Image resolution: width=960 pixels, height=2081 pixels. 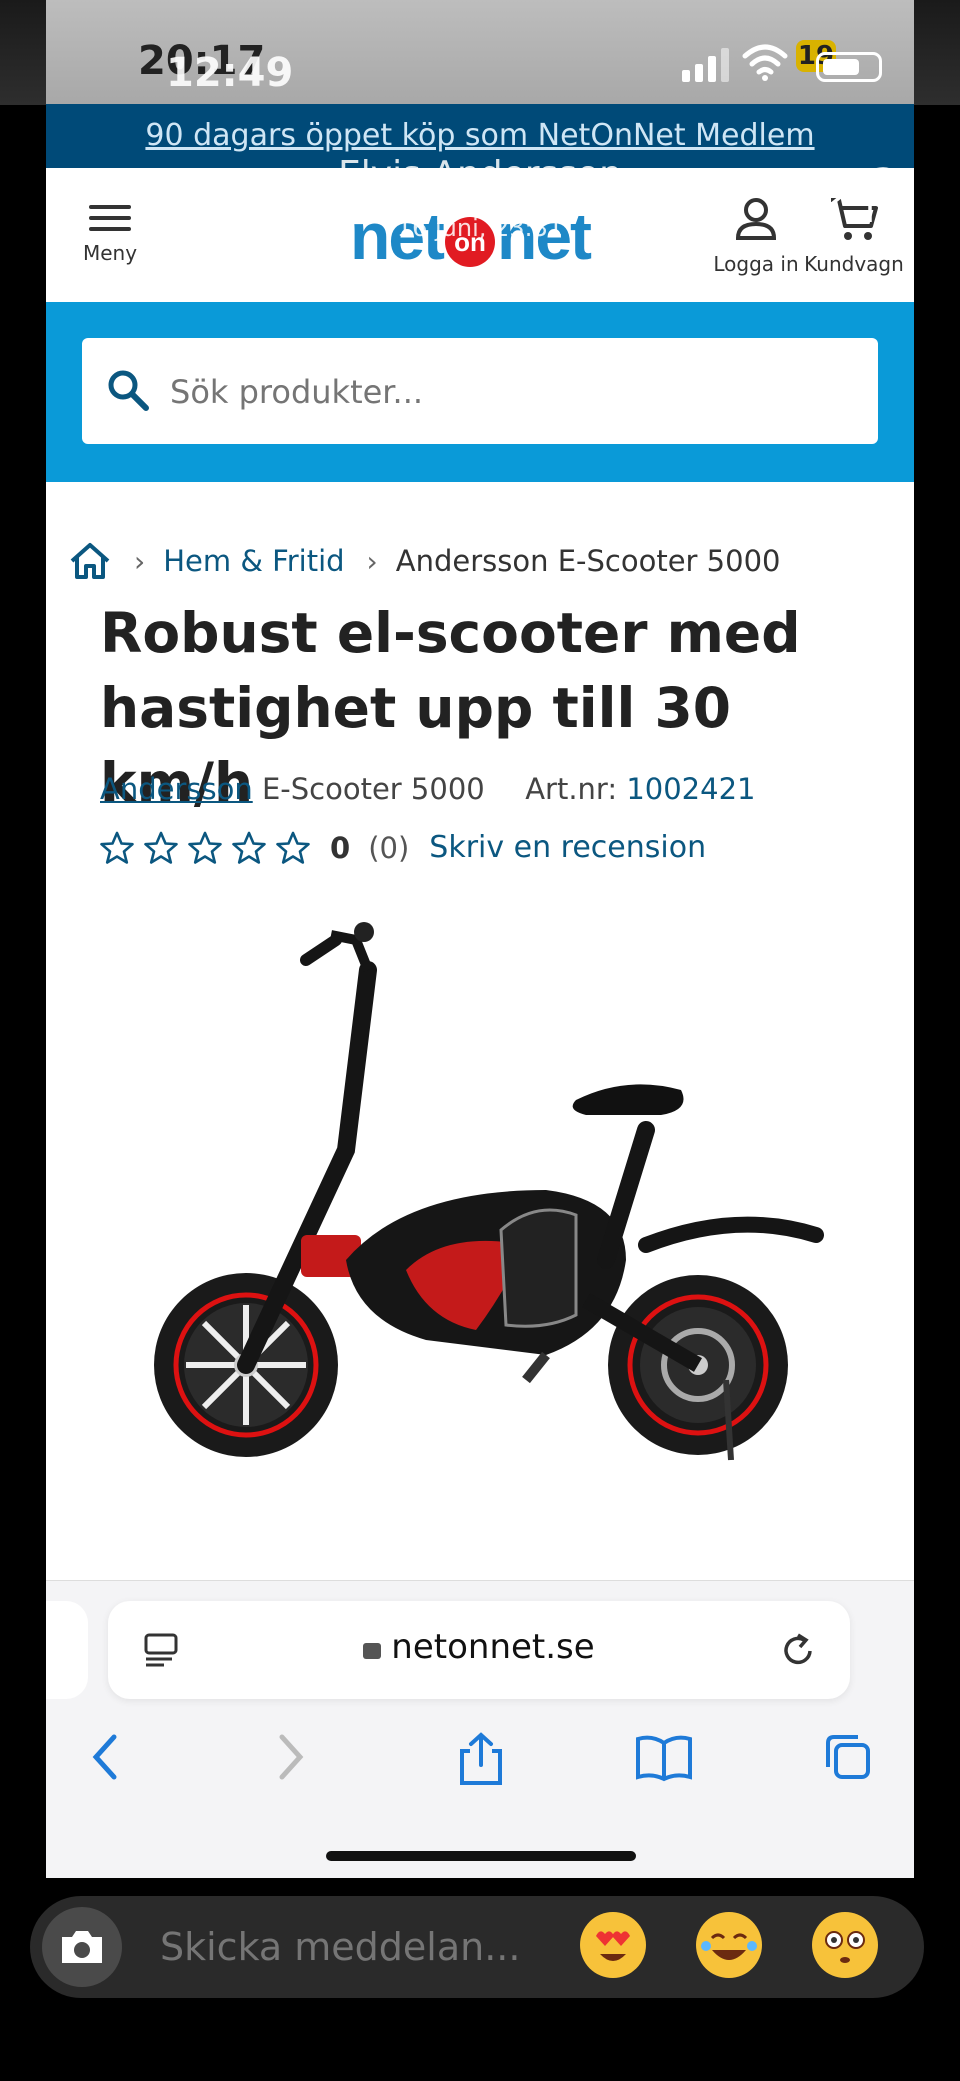 What do you see at coordinates (59, 199) in the screenshot?
I see `chevron-left-icon` at bounding box center [59, 199].